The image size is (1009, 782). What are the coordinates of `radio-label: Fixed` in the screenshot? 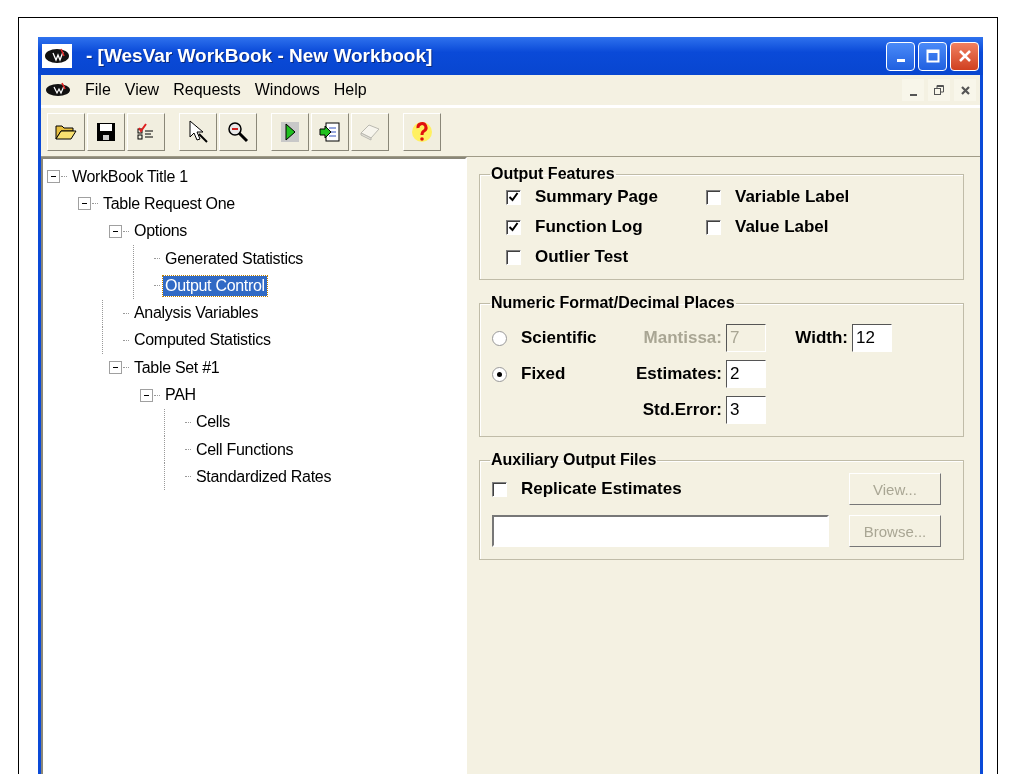 It's located at (543, 374).